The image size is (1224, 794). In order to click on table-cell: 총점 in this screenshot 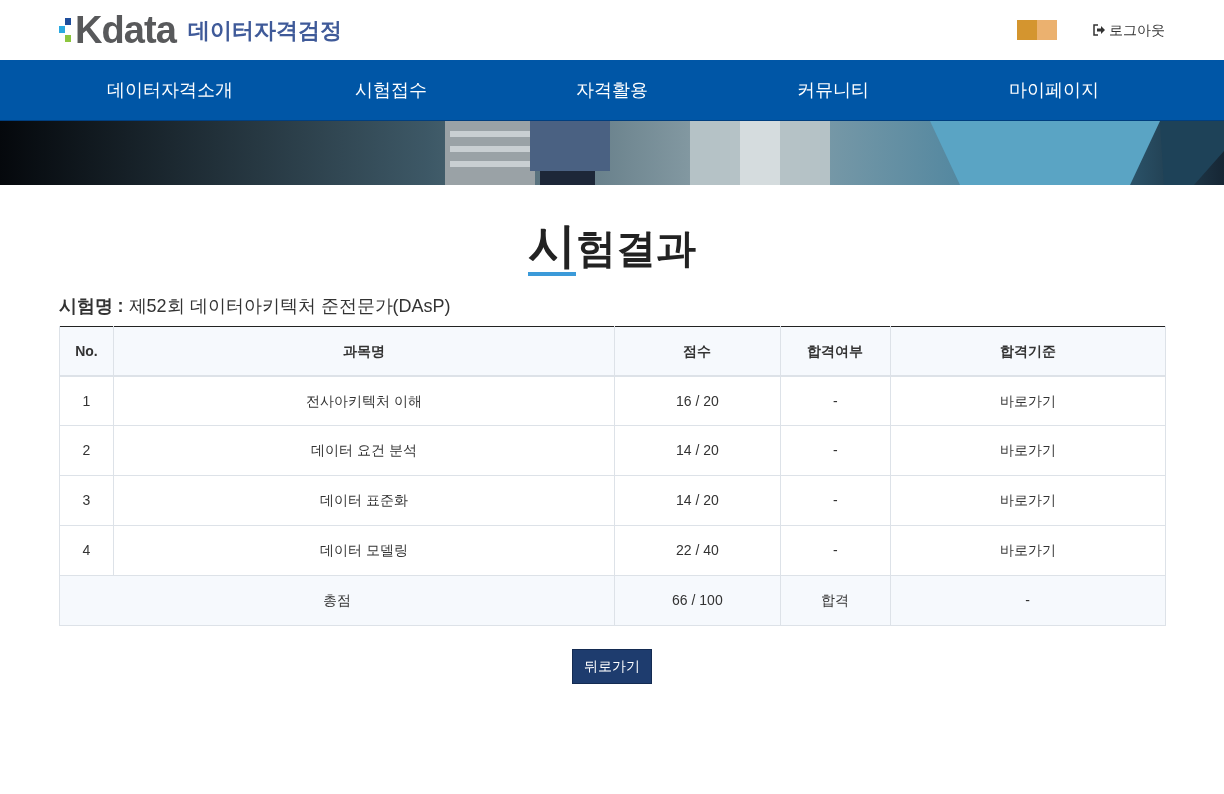, I will do `click(337, 600)`.